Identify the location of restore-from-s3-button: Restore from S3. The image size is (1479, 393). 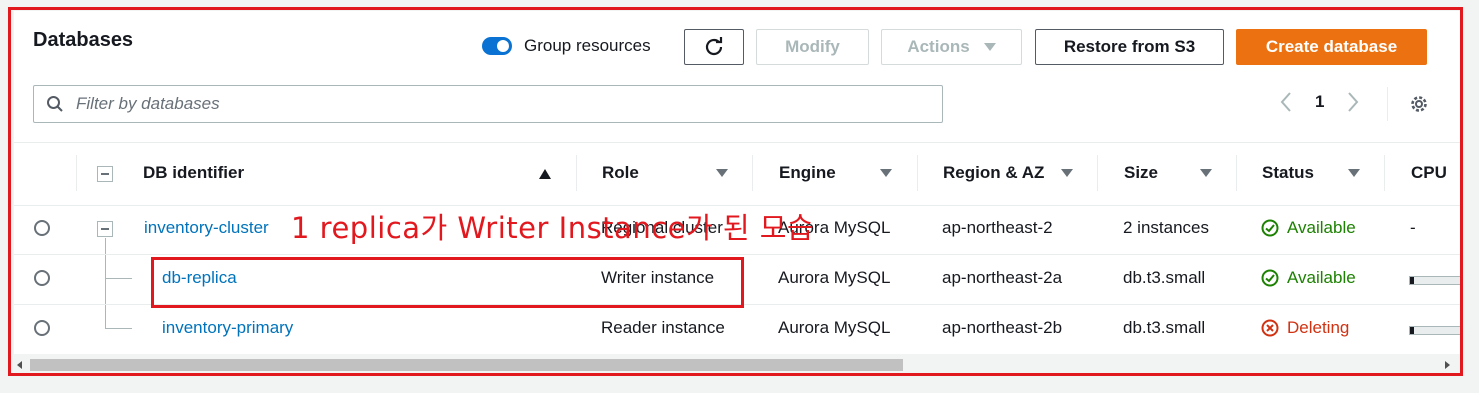
(1129, 47).